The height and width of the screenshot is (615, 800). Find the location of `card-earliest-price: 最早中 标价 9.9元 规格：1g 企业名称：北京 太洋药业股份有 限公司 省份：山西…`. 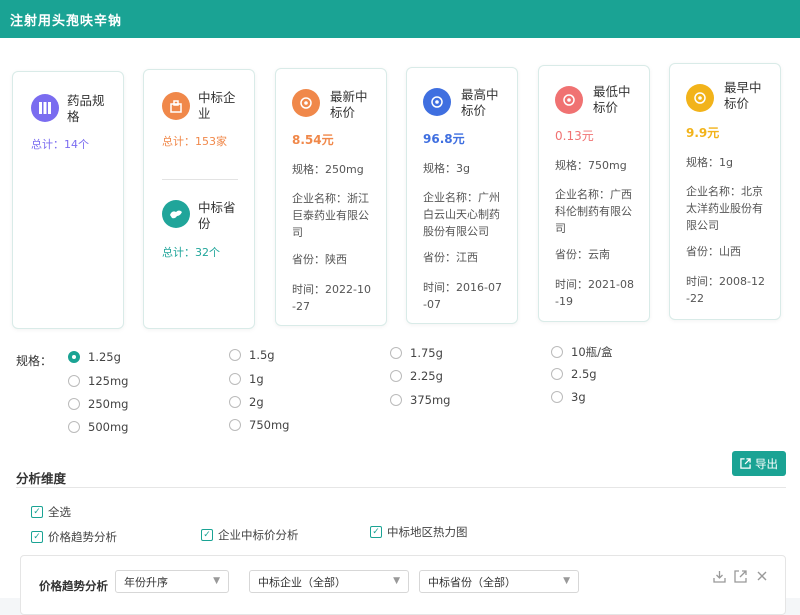

card-earliest-price: 最早中 标价 9.9元 规格：1g 企业名称：北京 太洋药业股份有 限公司 省份：山西… is located at coordinates (725, 191).